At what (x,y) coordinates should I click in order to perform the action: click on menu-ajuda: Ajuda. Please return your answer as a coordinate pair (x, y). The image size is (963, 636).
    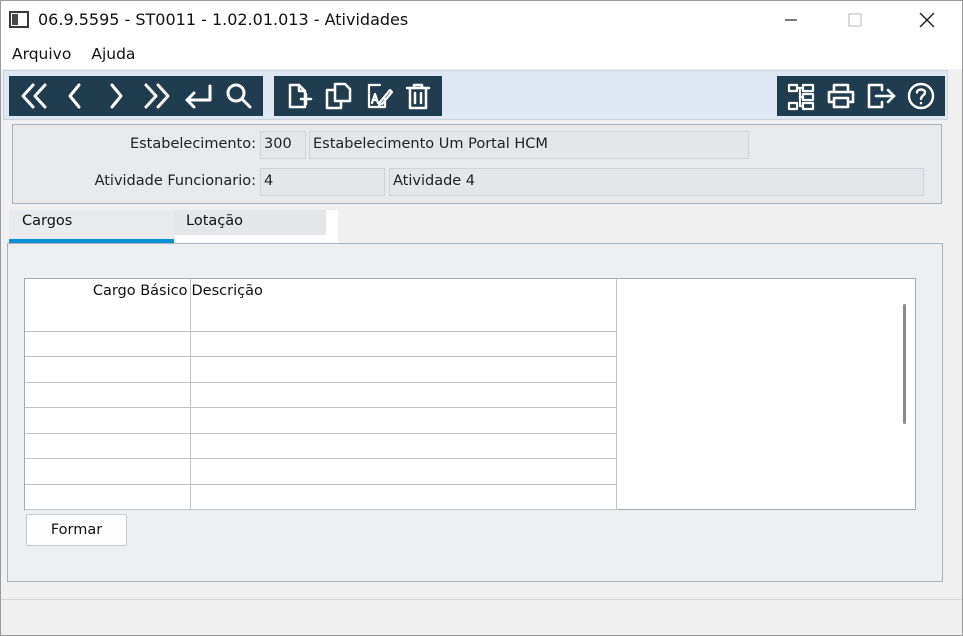
    Looking at the image, I should click on (113, 54).